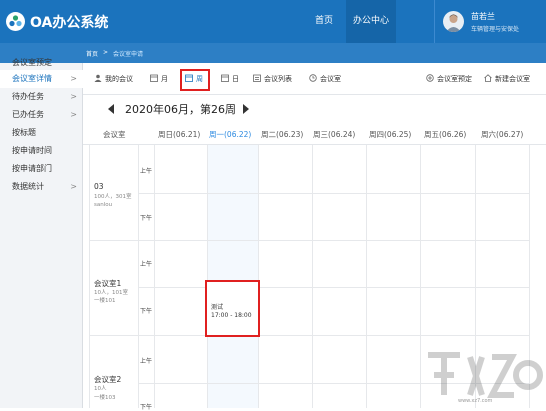 The height and width of the screenshot is (411, 546). I want to click on meeting-event: 测试 17:00 - 18:00, so click(232, 308).